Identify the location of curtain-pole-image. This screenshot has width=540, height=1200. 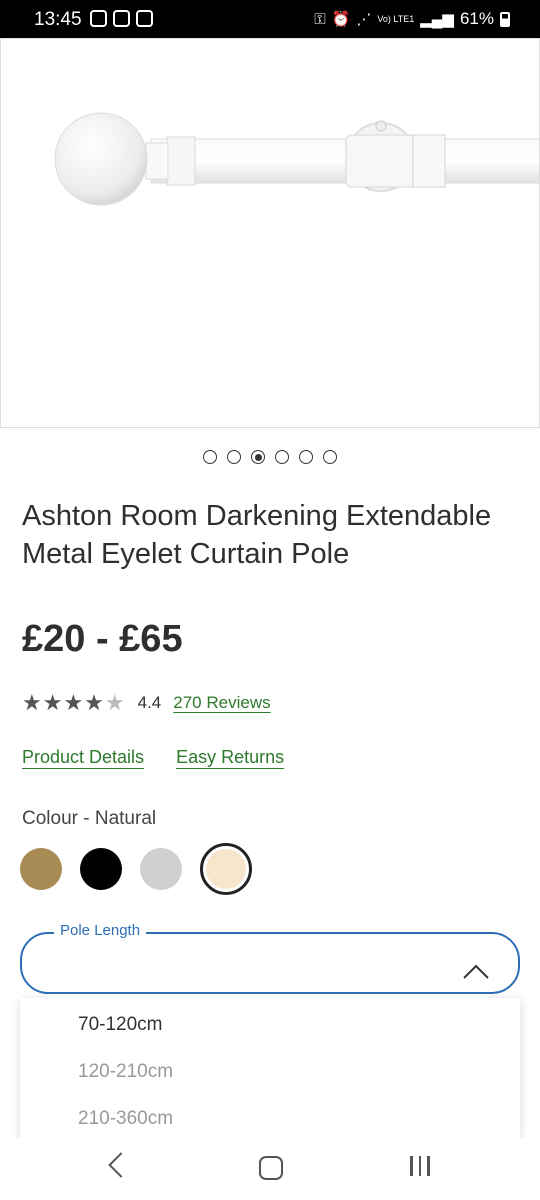
(297, 159).